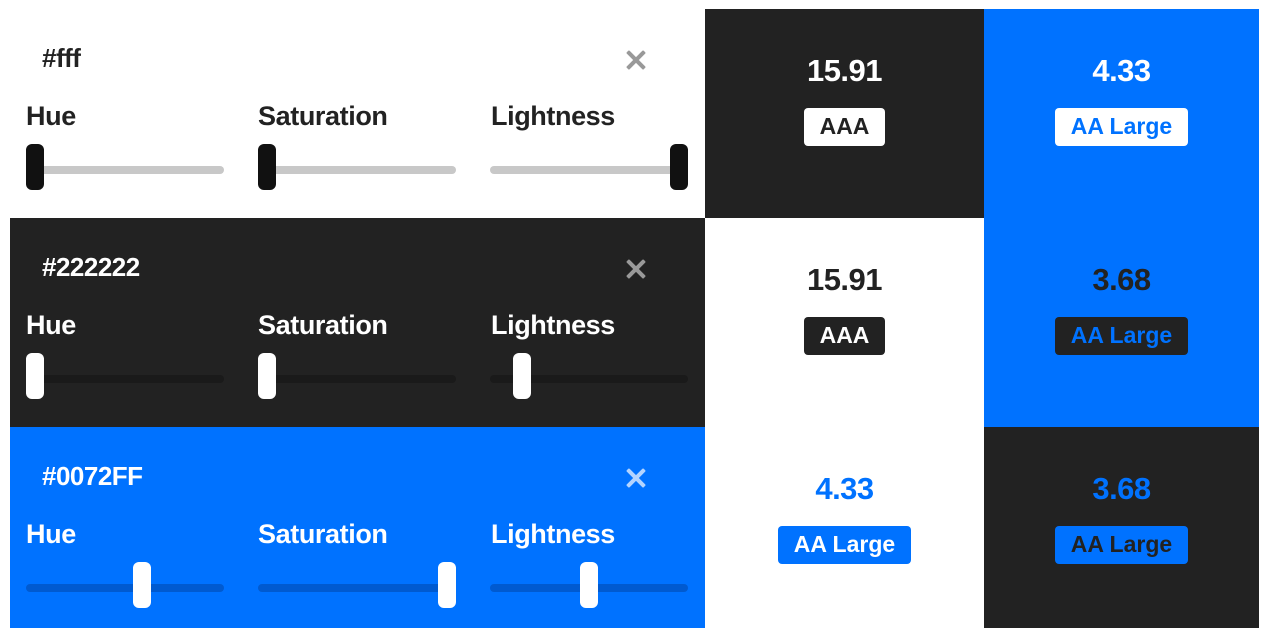  What do you see at coordinates (92, 476) in the screenshot?
I see `color-hex-value: #0072FF` at bounding box center [92, 476].